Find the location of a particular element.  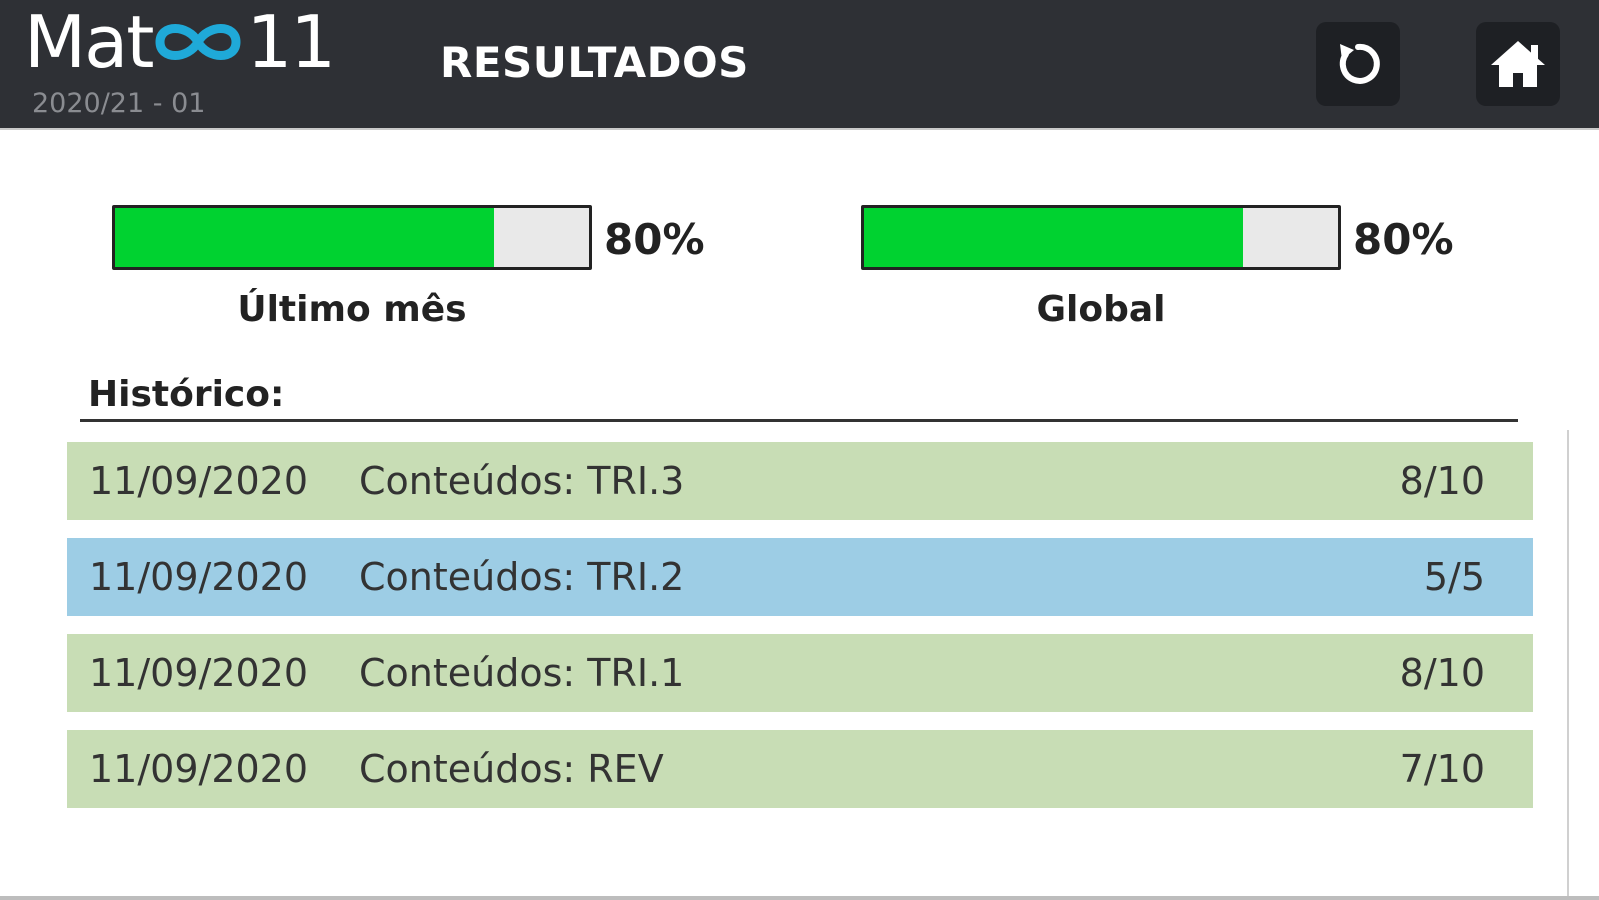

reset-icon is located at coordinates (1359, 63).